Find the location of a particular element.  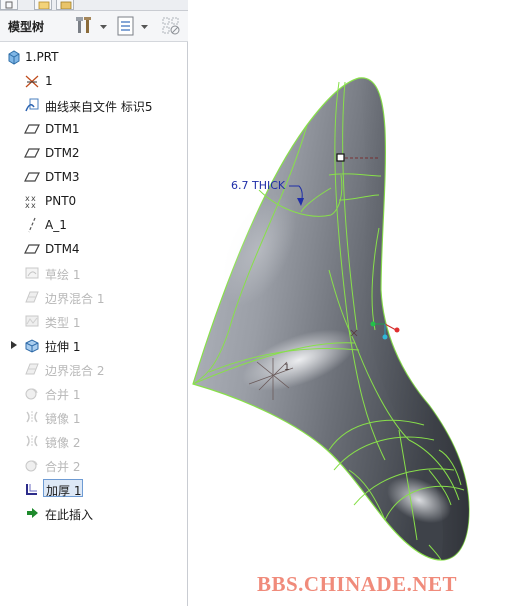

model-tree-toolbar: 模型树 is located at coordinates (94, 26).